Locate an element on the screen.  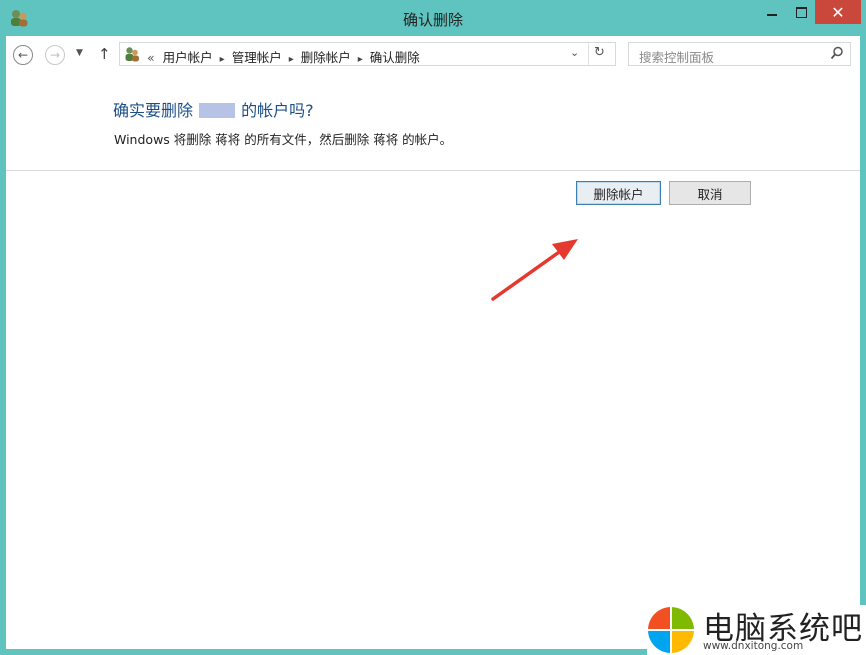
back-button: ← is located at coordinates (23, 55).